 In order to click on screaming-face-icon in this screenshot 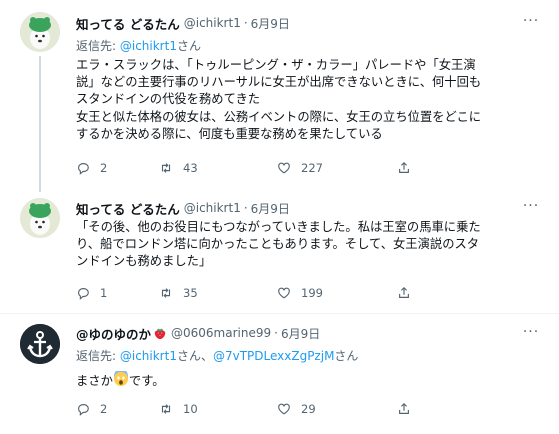, I will do `click(120, 378)`.